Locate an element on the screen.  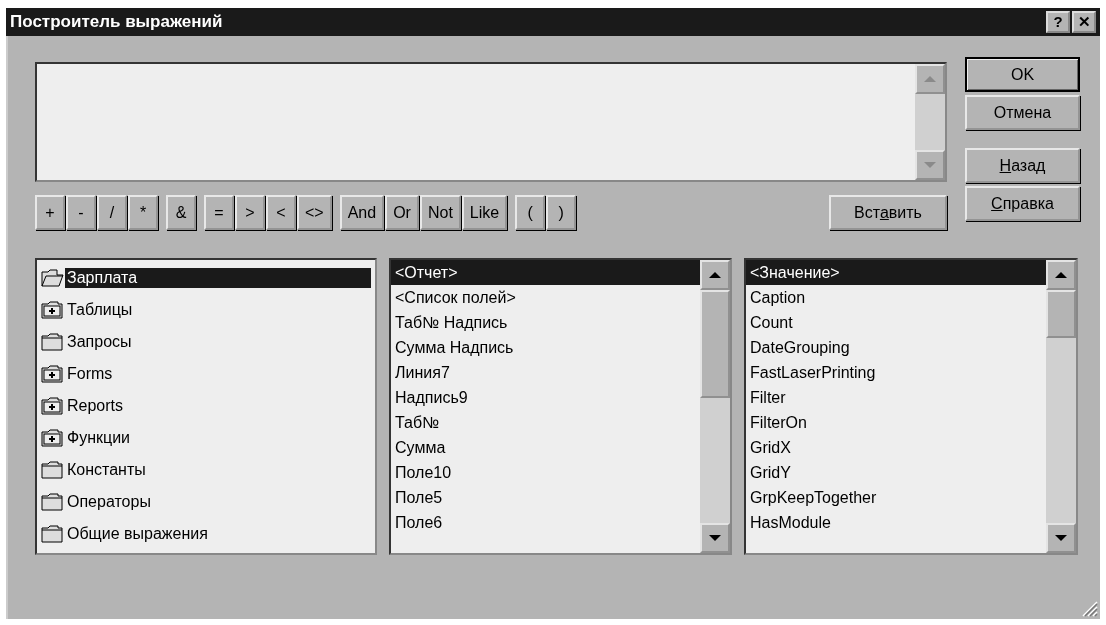
tree-item: Запросы is located at coordinates (218, 342).